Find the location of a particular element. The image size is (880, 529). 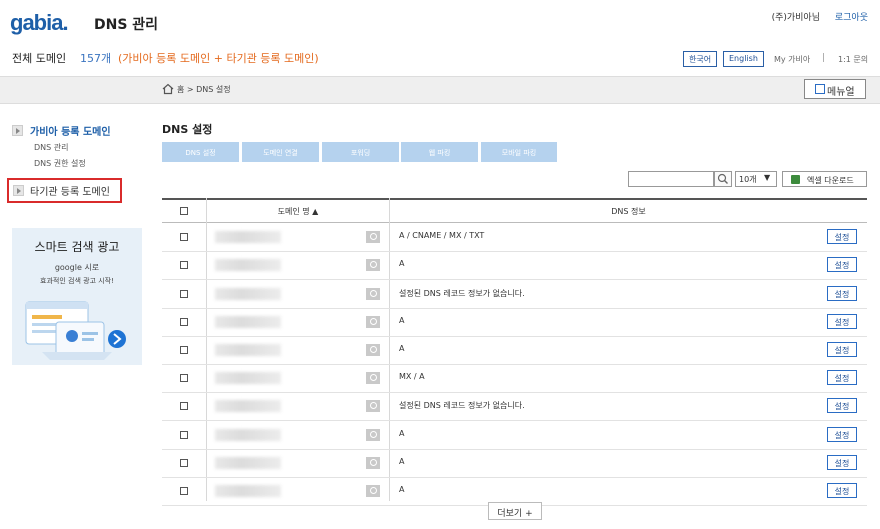

gabia-logo: gabia. is located at coordinates (39, 23).